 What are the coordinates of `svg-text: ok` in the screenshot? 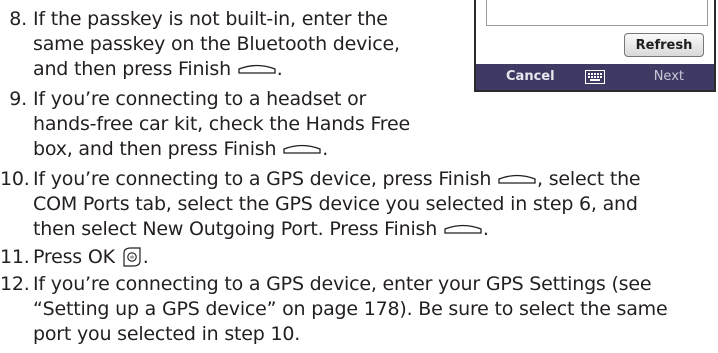 It's located at (132, 256).